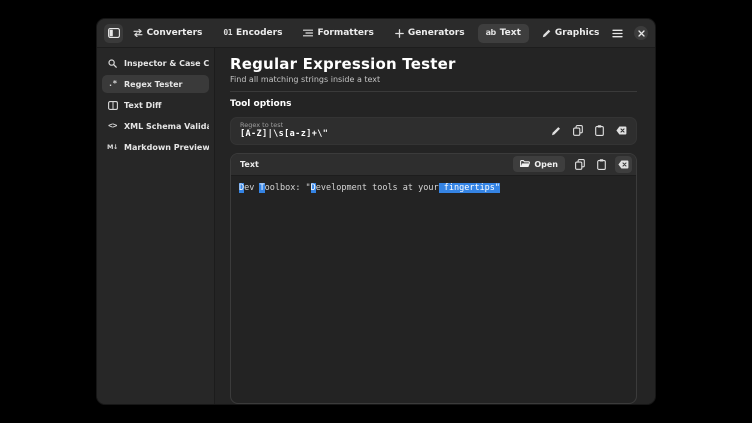  What do you see at coordinates (261, 104) in the screenshot?
I see `tool-options-label: Tool options` at bounding box center [261, 104].